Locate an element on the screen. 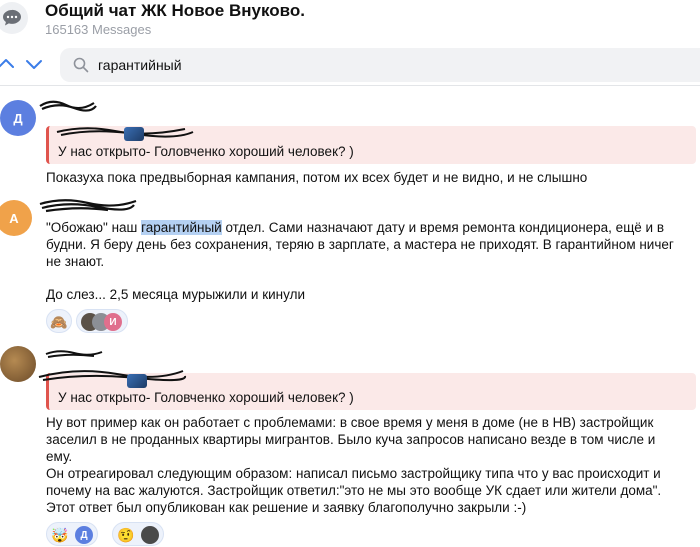  speech-bubble-icon is located at coordinates (12, 17).